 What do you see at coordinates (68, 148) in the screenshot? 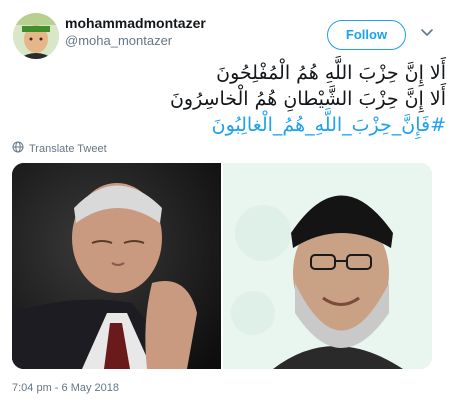
I see `translate-label: Translate Tweet` at bounding box center [68, 148].